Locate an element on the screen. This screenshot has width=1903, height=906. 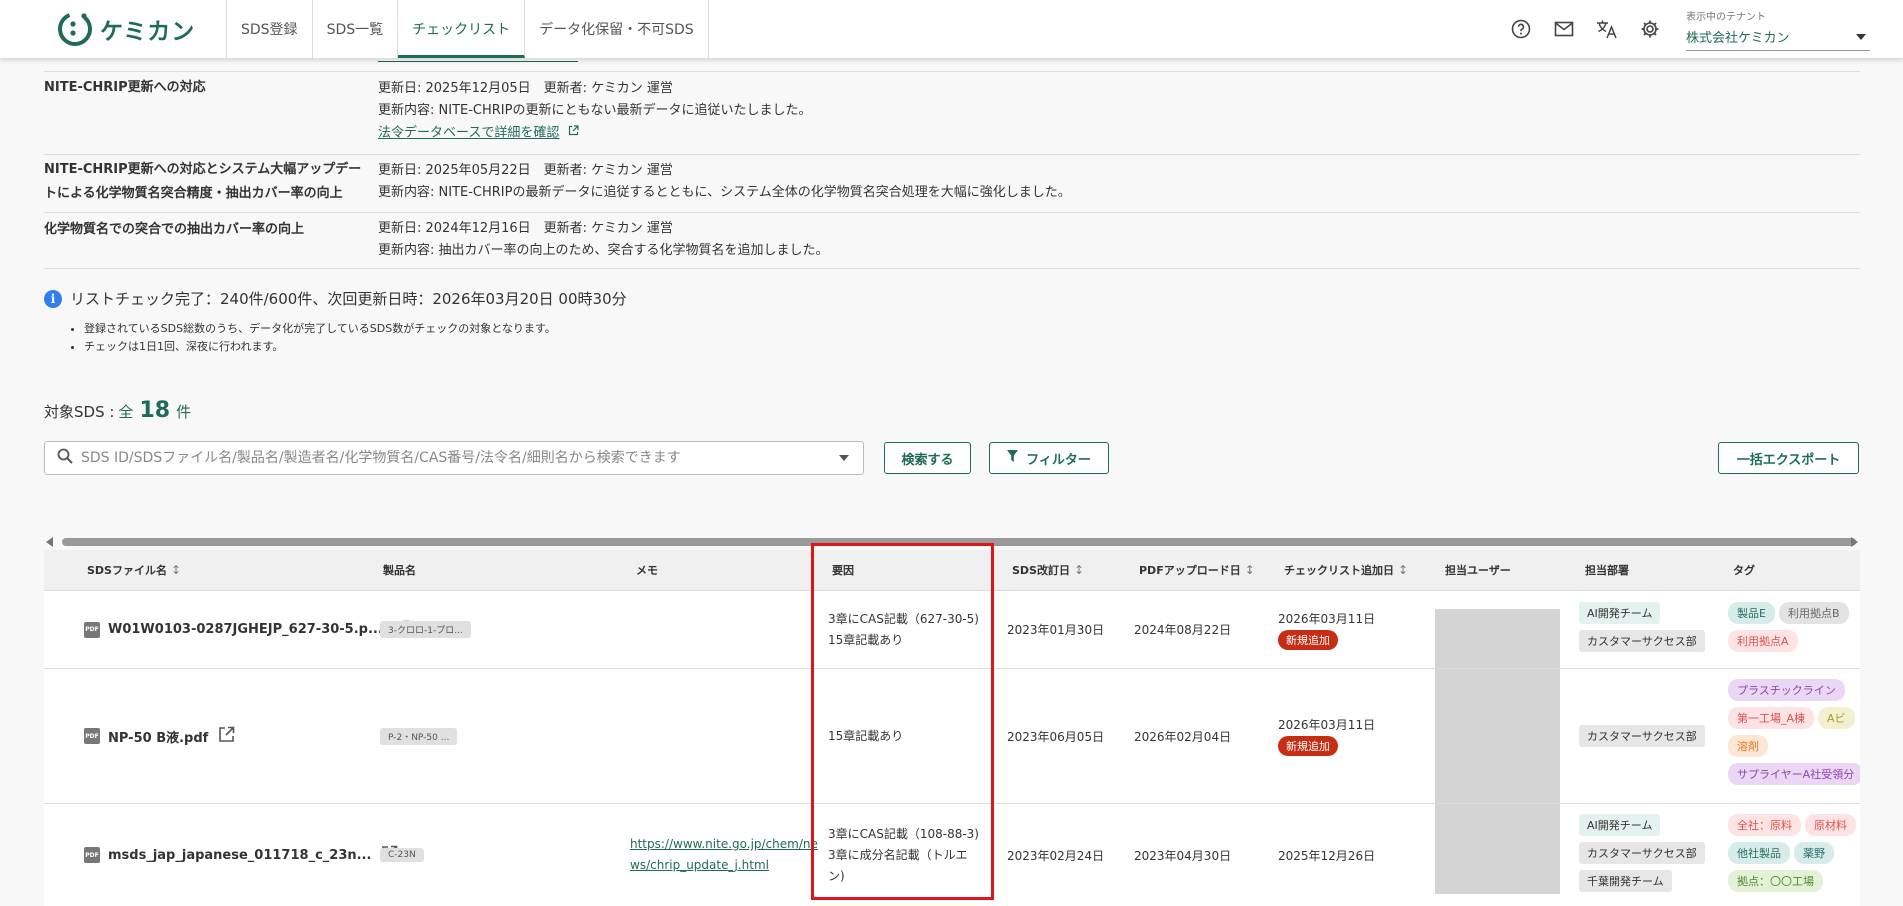
note-item: チェックは1日1回、深夜に行われます。 is located at coordinates (320, 347).